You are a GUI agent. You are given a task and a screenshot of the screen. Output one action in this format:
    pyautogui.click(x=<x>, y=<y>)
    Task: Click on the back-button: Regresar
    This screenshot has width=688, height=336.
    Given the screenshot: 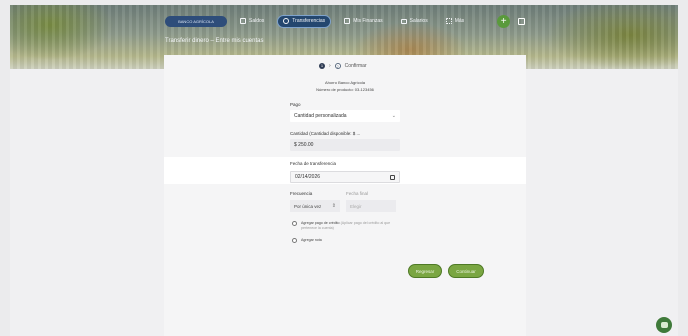 What is the action you would take?
    pyautogui.click(x=425, y=271)
    